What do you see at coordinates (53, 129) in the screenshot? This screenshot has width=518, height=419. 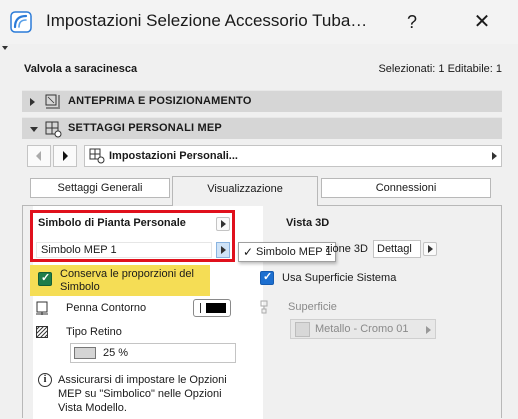 I see `mep-settings-icon` at bounding box center [53, 129].